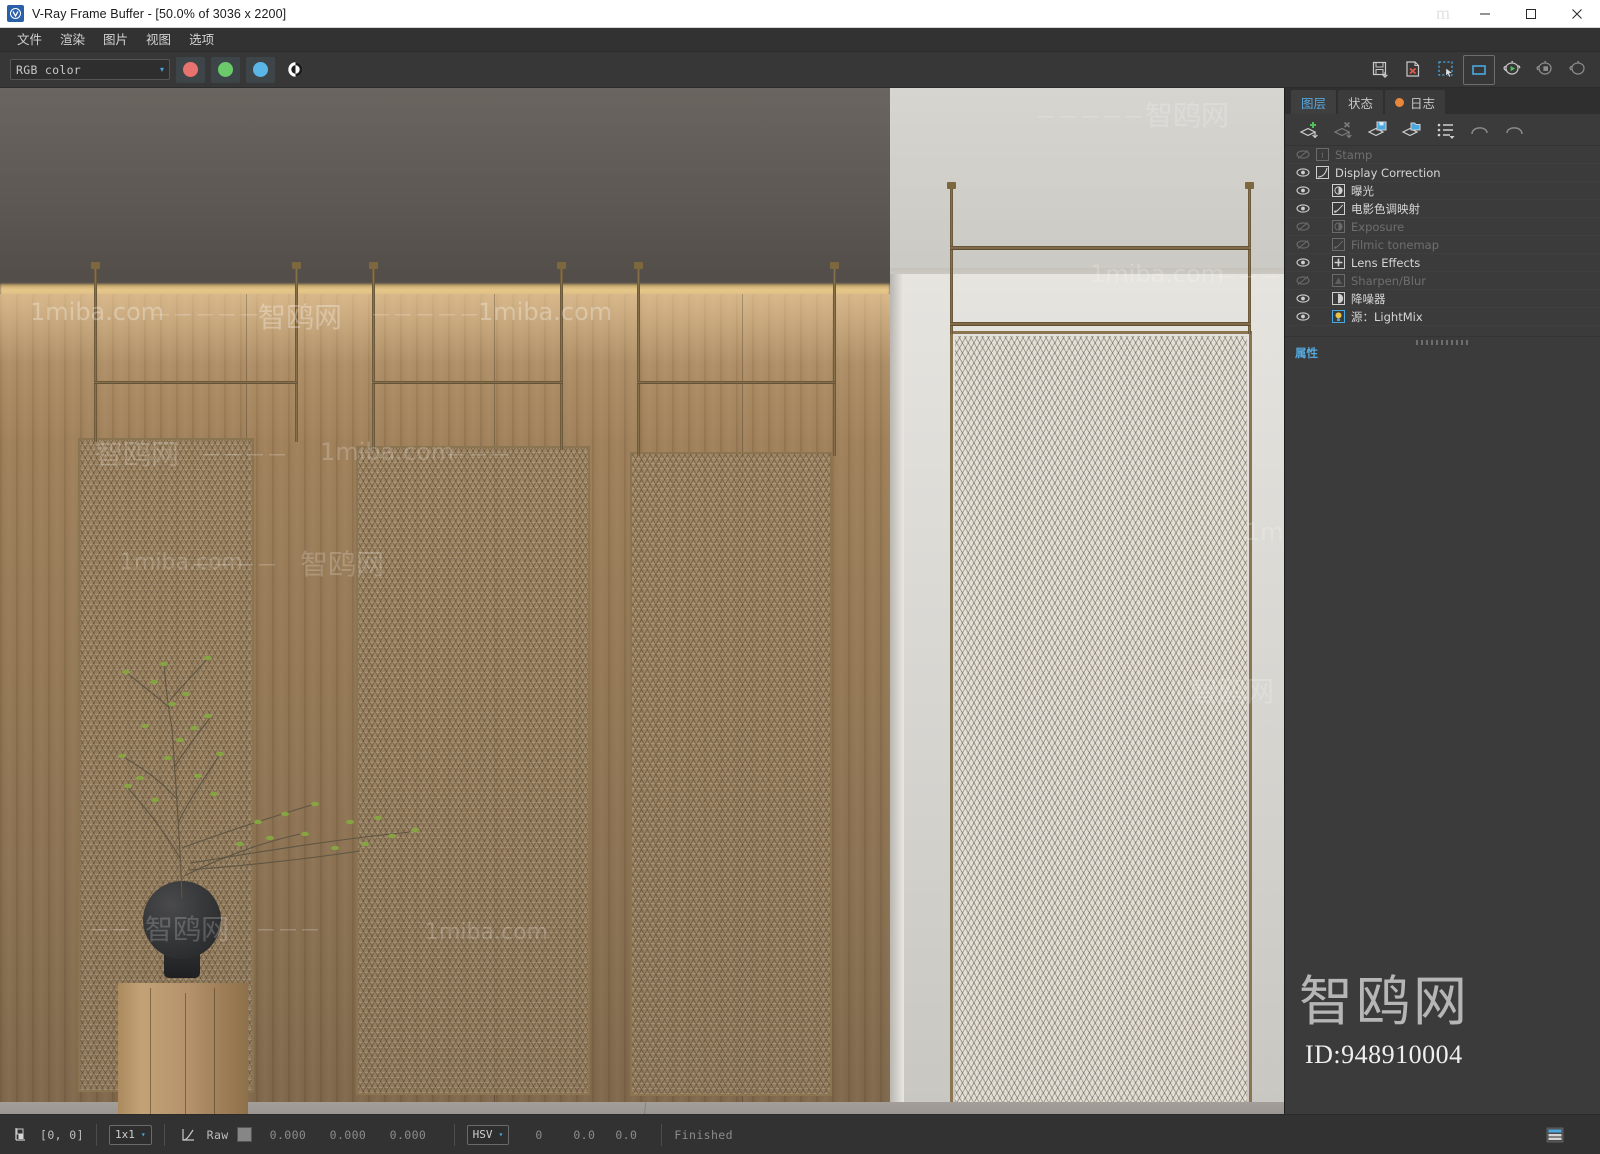  What do you see at coordinates (183, 1048) in the screenshot?
I see `wood-pedestal` at bounding box center [183, 1048].